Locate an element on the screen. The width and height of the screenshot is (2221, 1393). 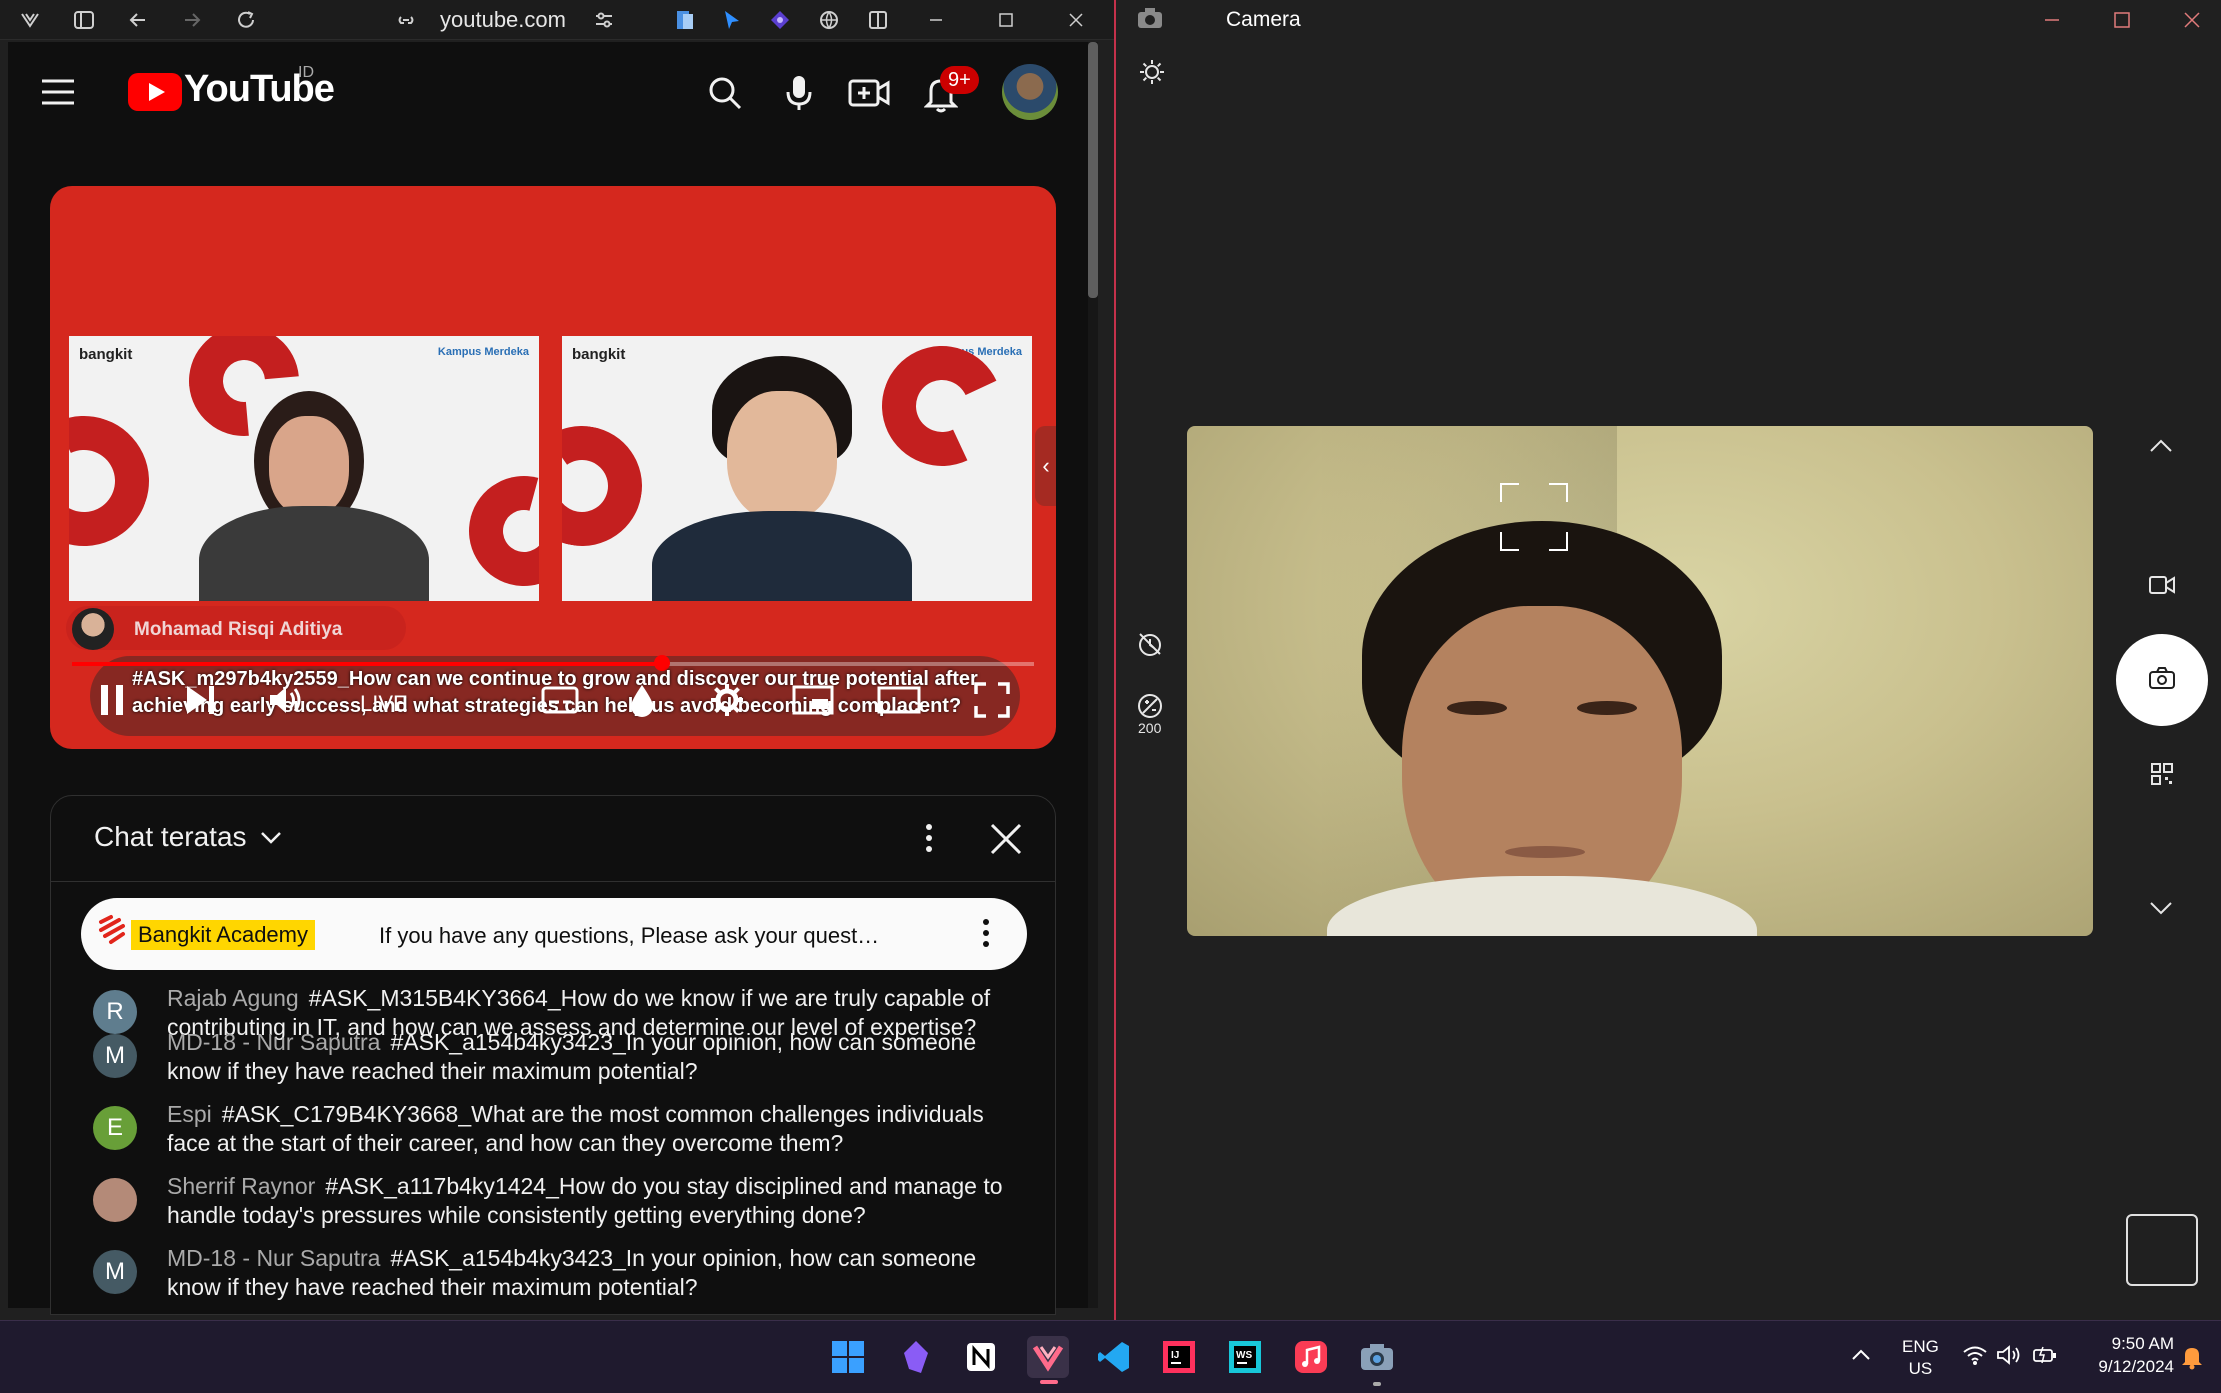
photo-timer-icon is located at coordinates (1151, 645).